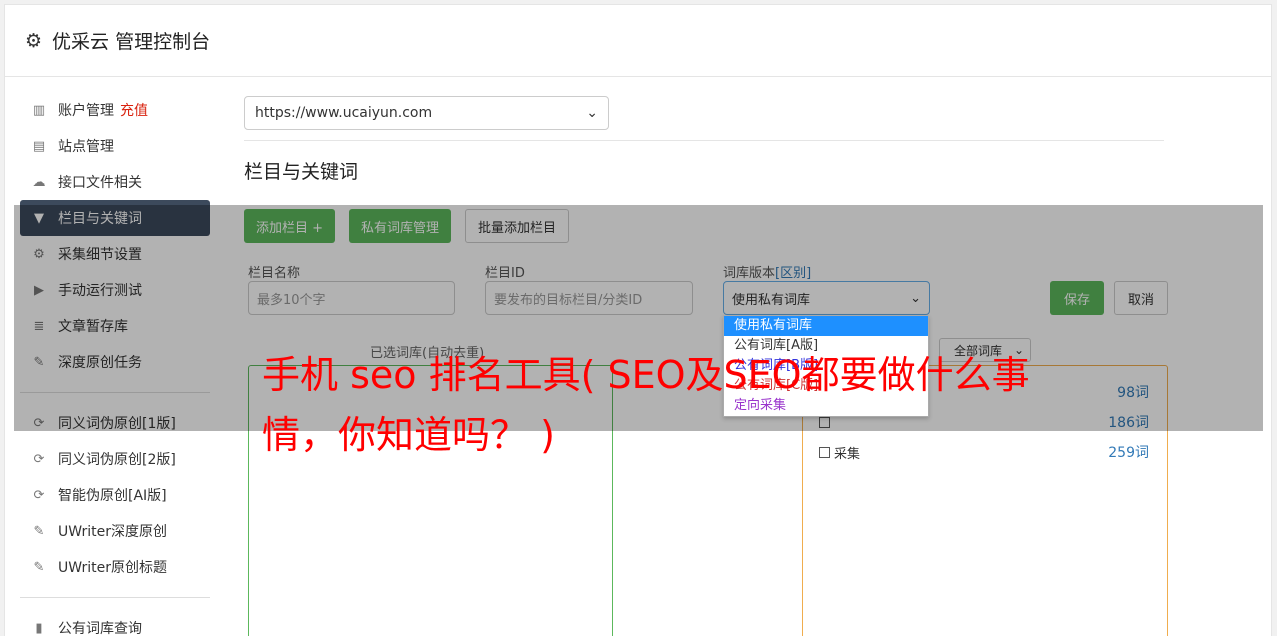 Image resolution: width=1277 pixels, height=636 pixels. Describe the element at coordinates (93, 327) in the screenshot. I see `sidebar-item-label: 文章暂存库` at that location.